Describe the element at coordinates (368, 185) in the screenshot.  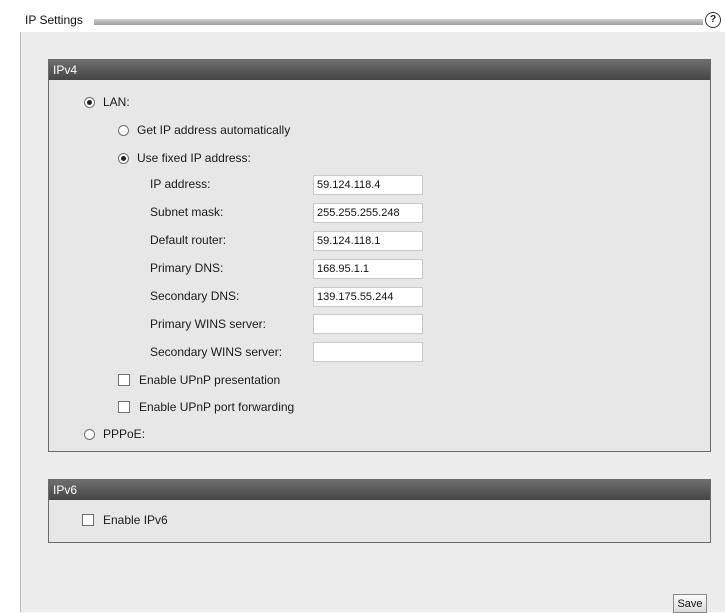
I see `ip-address-input` at that location.